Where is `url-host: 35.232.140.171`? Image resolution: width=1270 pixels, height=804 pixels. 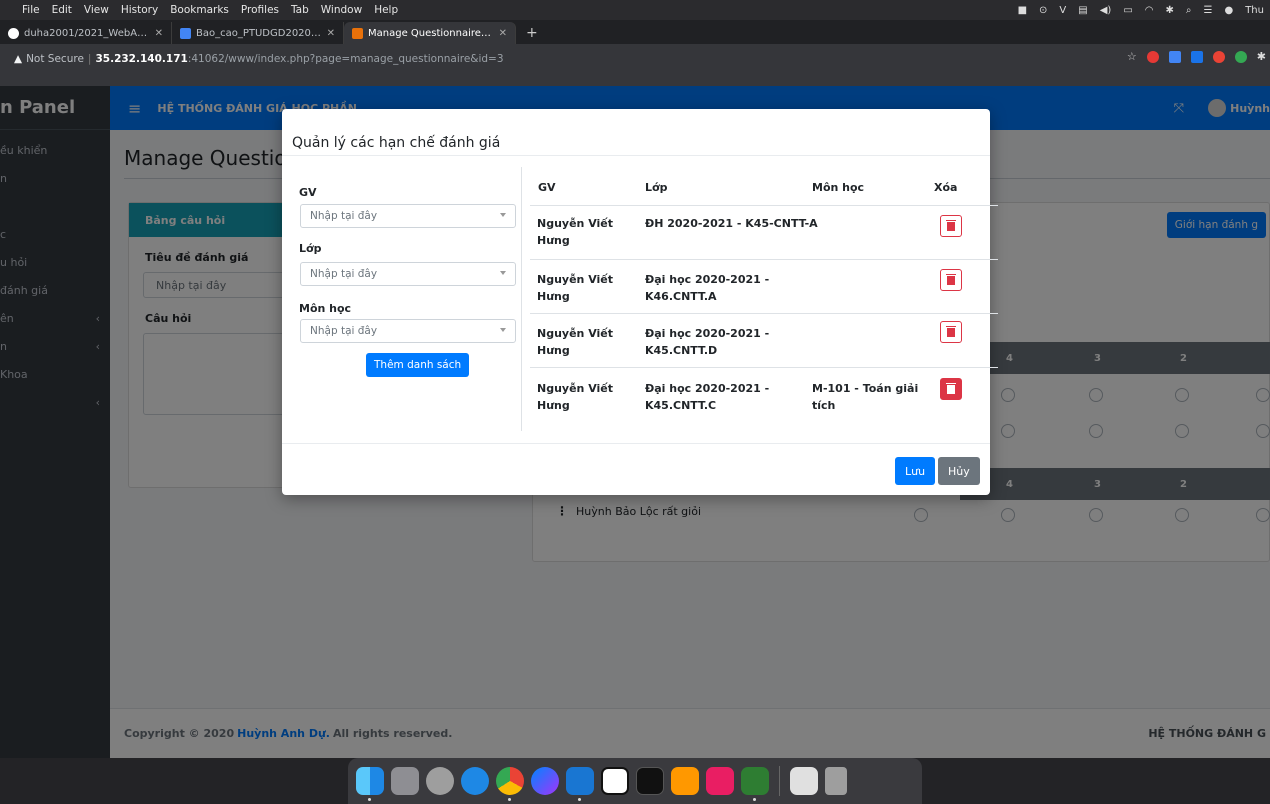 url-host: 35.232.140.171 is located at coordinates (141, 59).